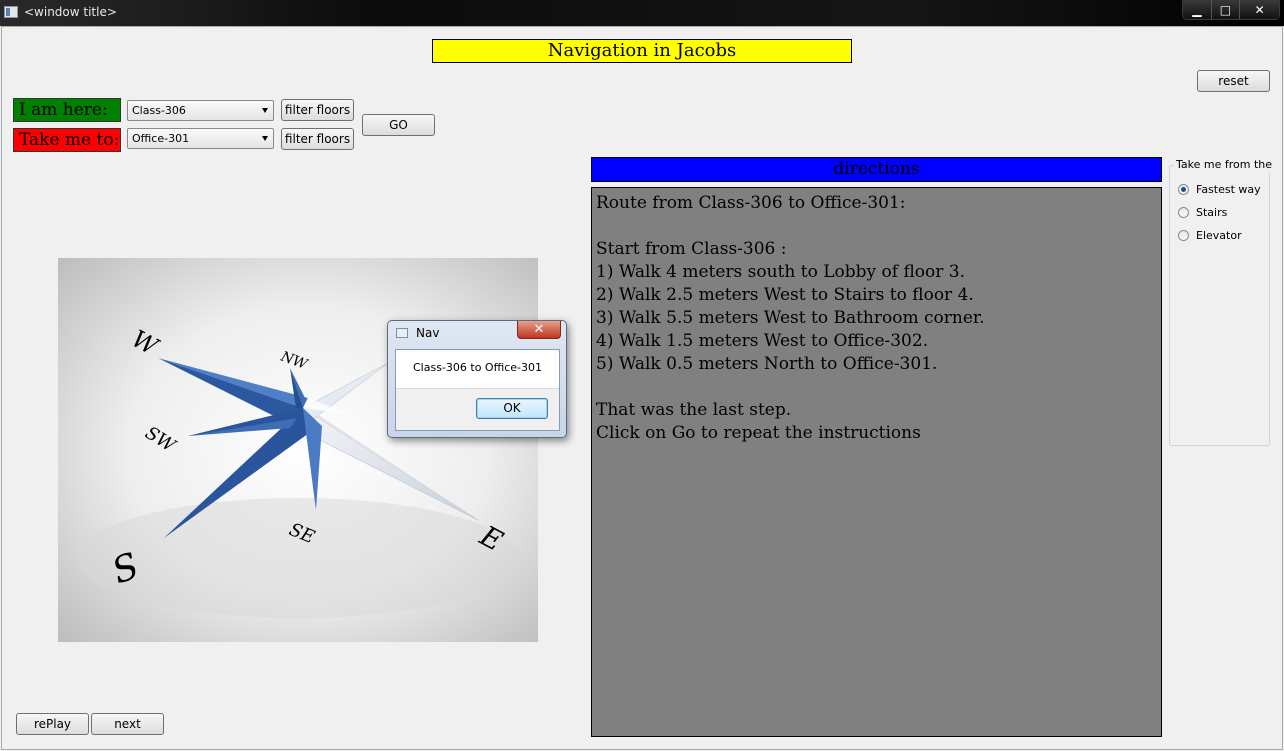 Image resolution: width=1284 pixels, height=751 pixels. Describe the element at coordinates (200, 138) in the screenshot. I see `destination-select: Office-301` at that location.